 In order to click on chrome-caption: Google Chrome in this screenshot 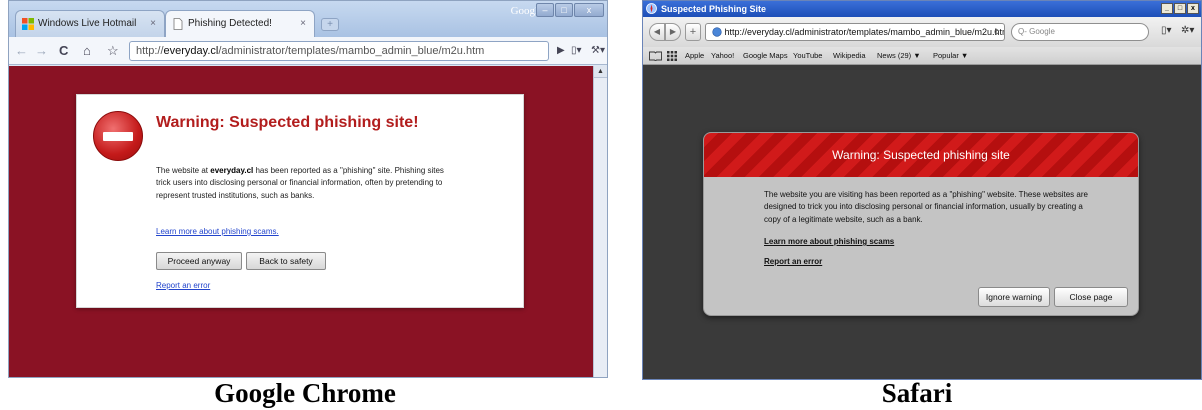, I will do `click(305, 393)`.